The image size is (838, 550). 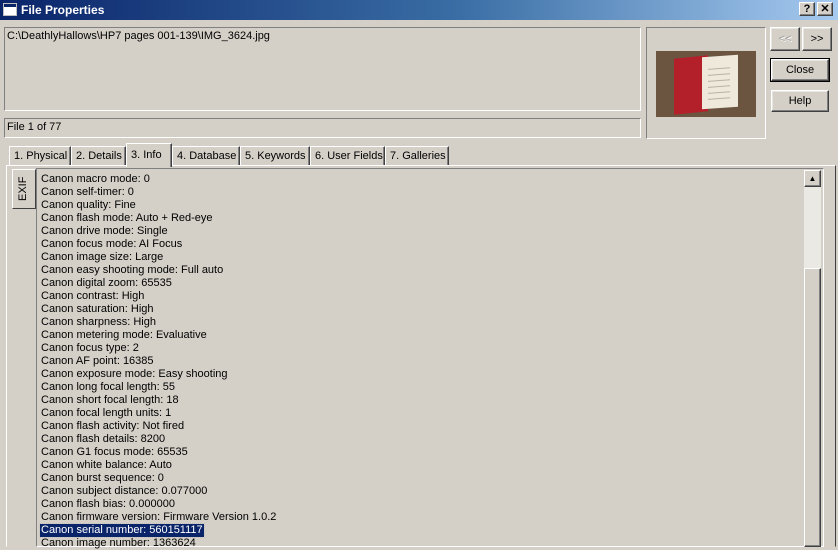 I want to click on exif-row: Canon easy shooting mode: Full auto, so click(x=132, y=270).